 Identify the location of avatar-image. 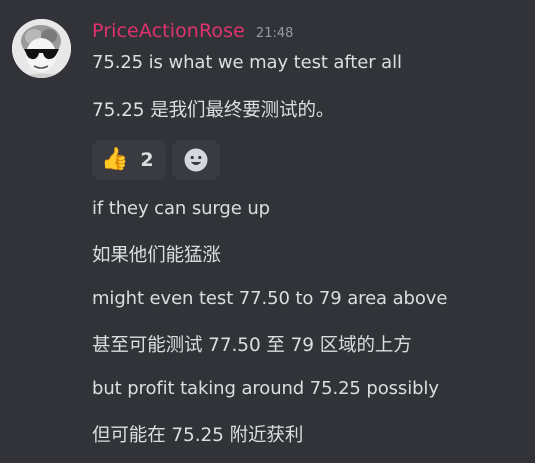
(41, 48).